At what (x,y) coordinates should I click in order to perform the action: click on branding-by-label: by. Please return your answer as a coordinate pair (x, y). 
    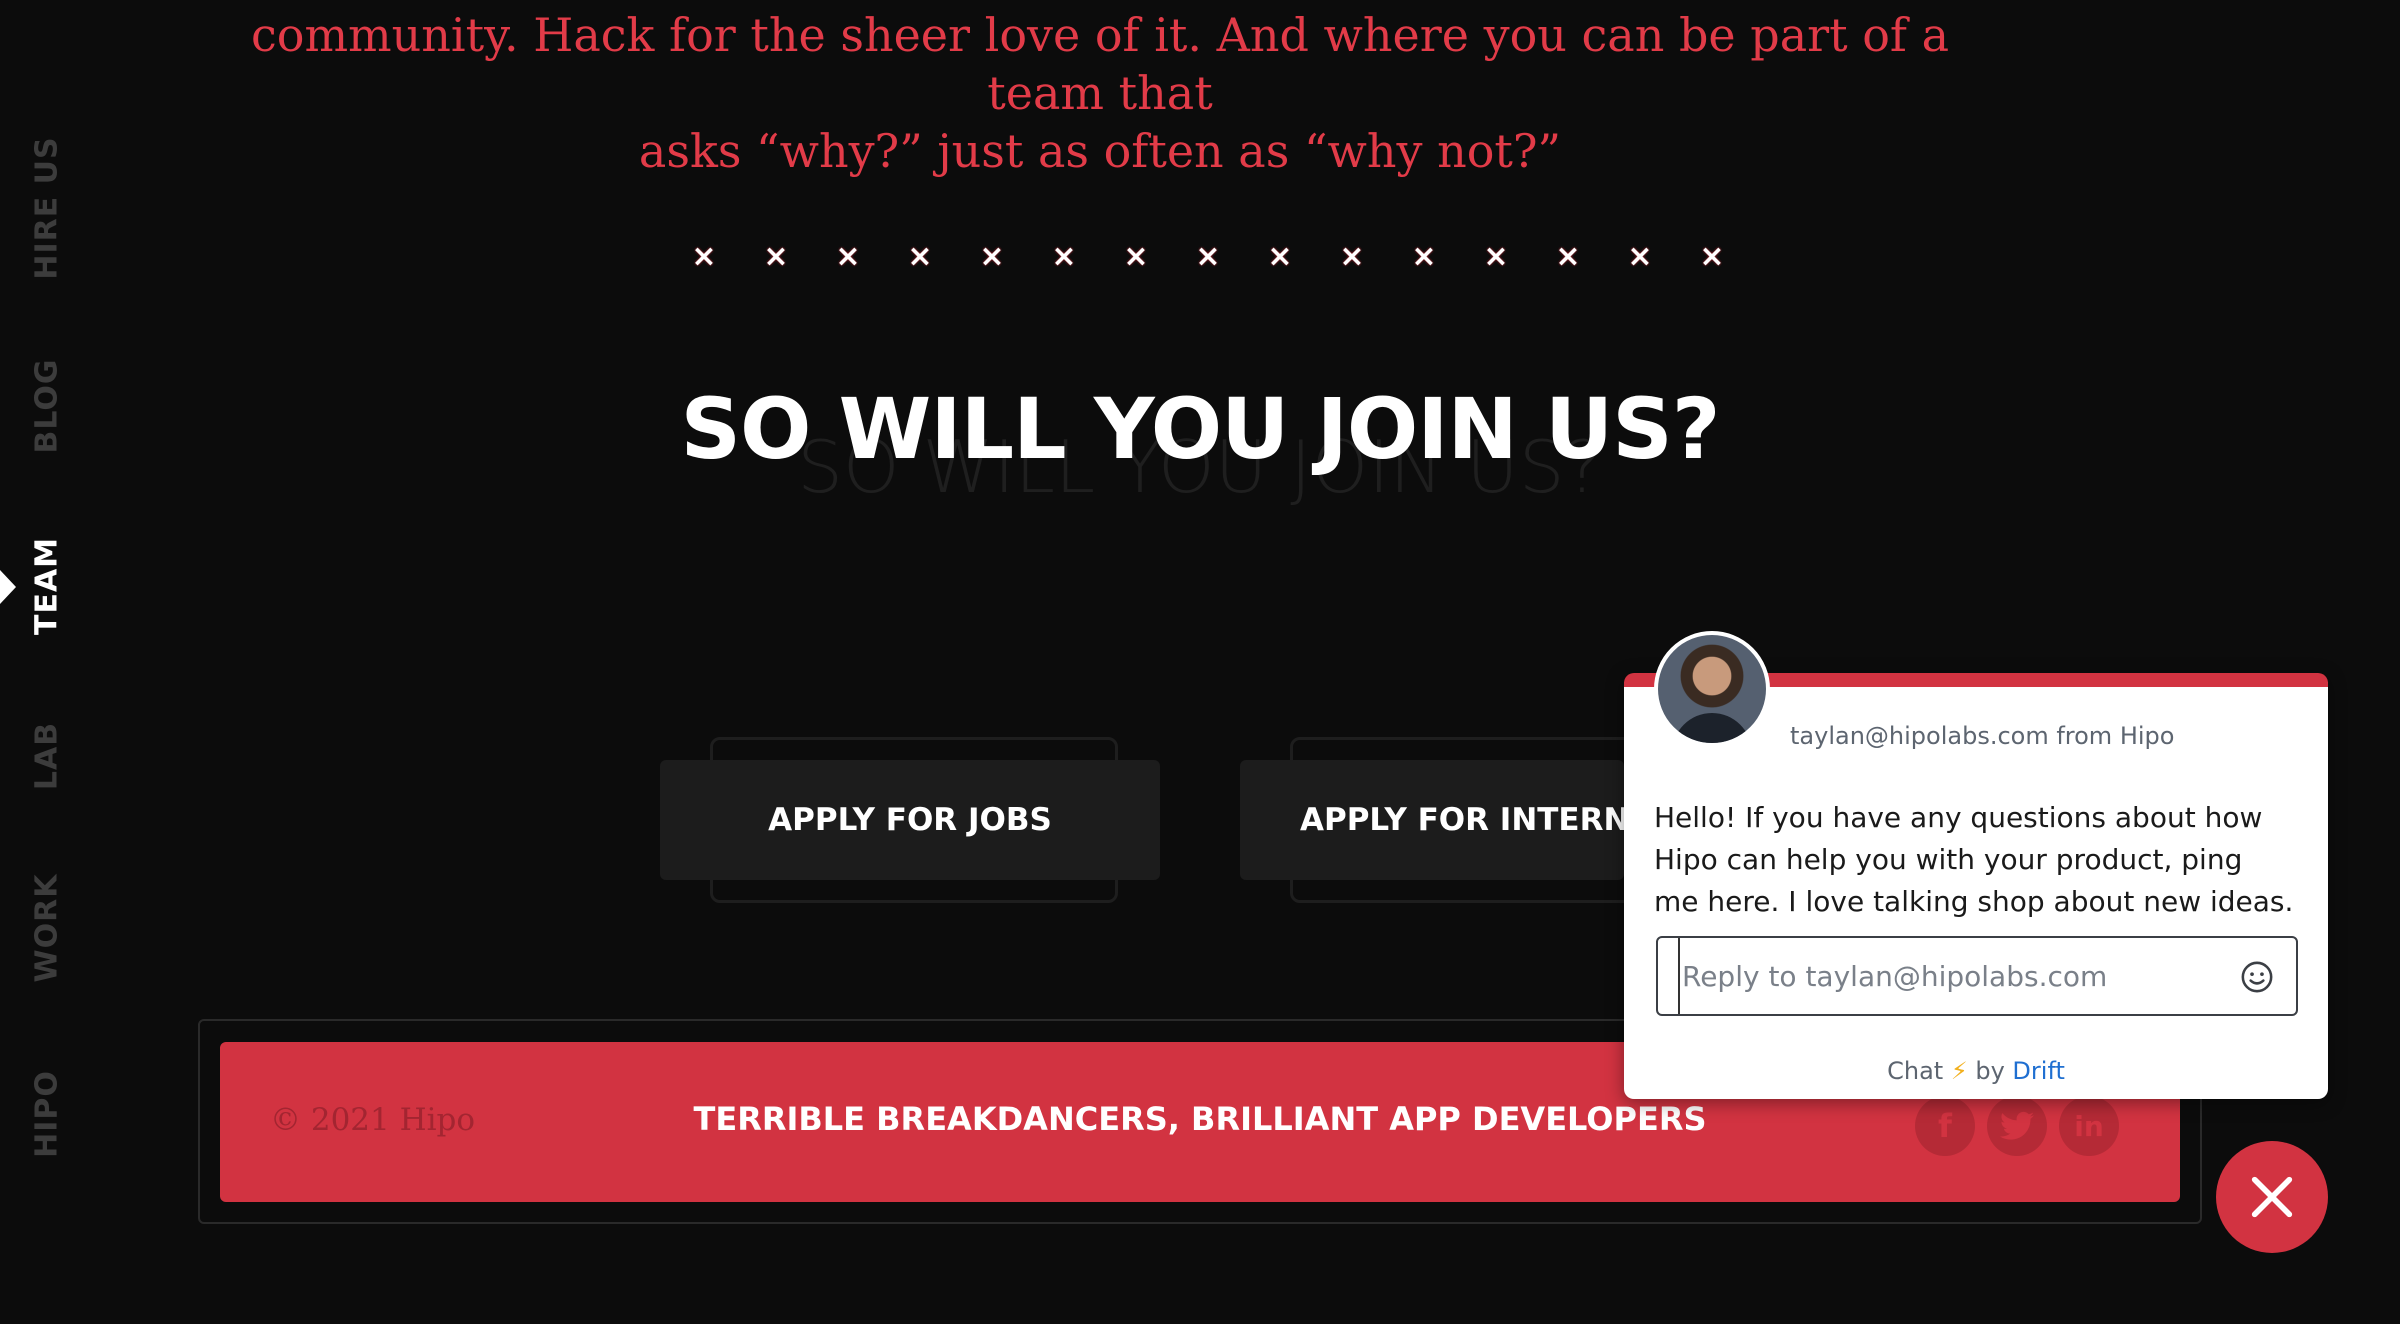
    Looking at the image, I should click on (1990, 1071).